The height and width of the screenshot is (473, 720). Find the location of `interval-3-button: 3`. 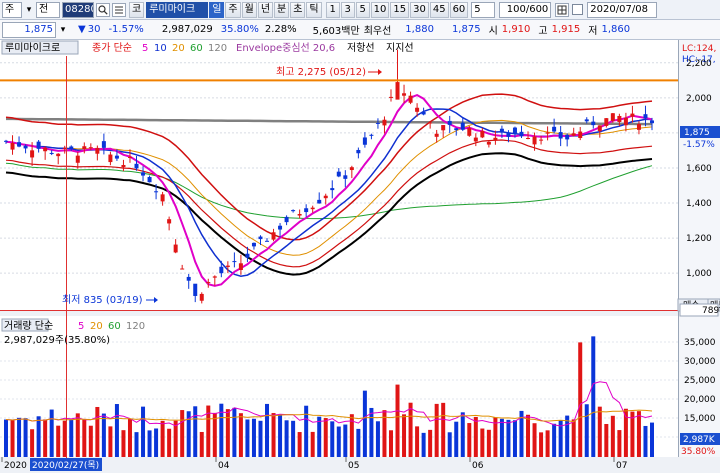

interval-3-button: 3 is located at coordinates (347, 9).